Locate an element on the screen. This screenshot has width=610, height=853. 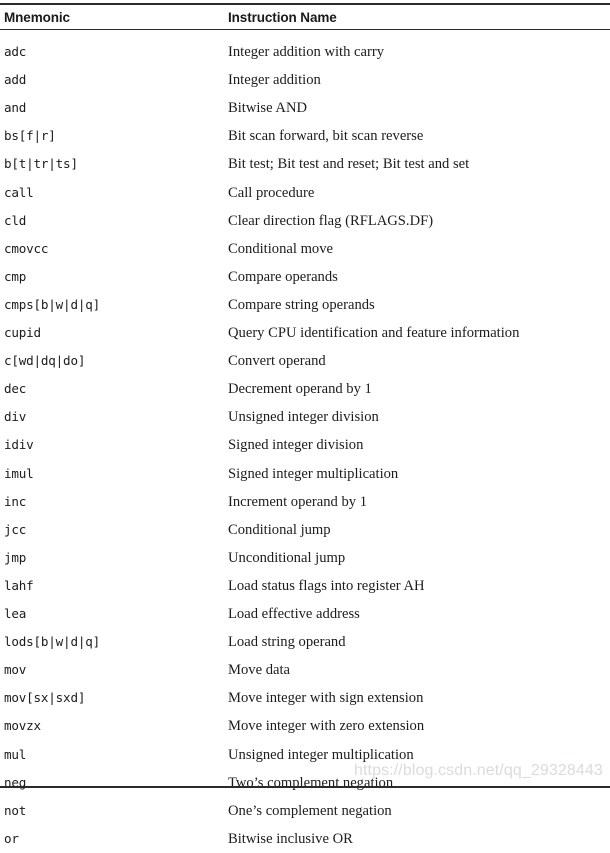
cell-mnemonic: cld is located at coordinates (15, 220).